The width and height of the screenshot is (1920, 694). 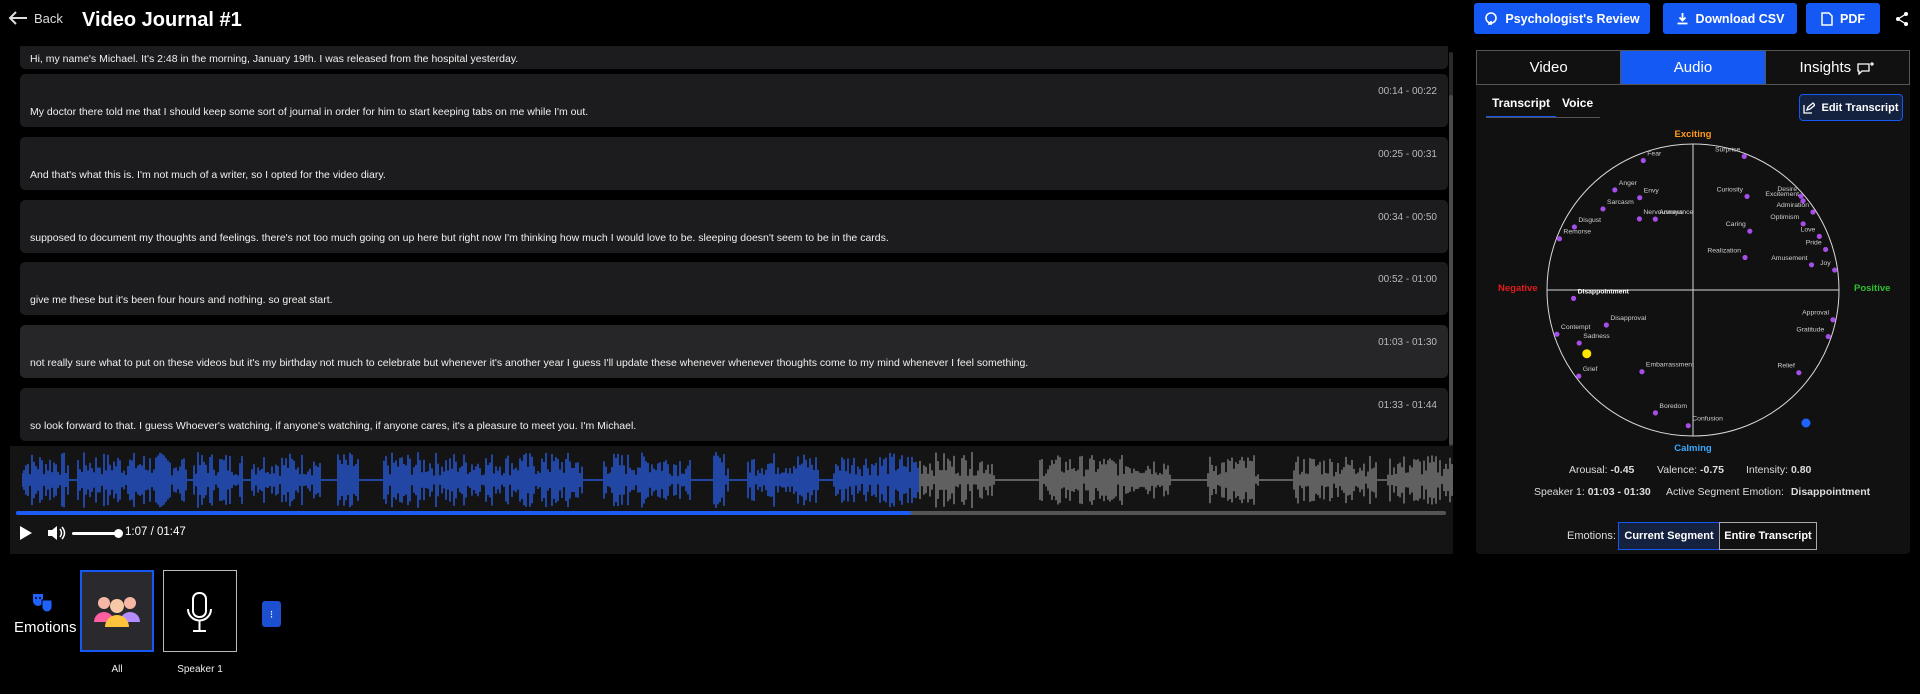 I want to click on active-segment-value: Disappointment, so click(x=1830, y=492).